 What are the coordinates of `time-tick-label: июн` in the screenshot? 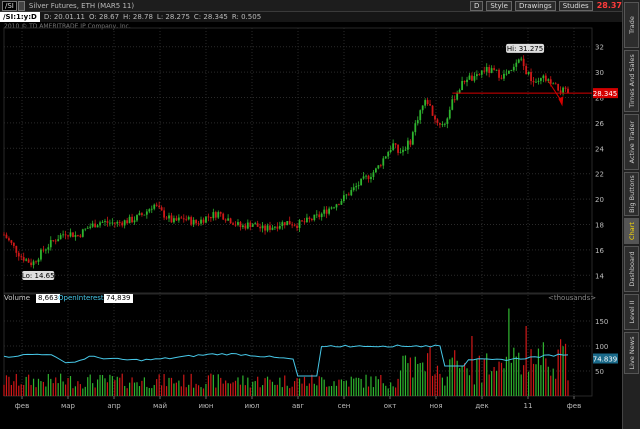 It's located at (205, 406).